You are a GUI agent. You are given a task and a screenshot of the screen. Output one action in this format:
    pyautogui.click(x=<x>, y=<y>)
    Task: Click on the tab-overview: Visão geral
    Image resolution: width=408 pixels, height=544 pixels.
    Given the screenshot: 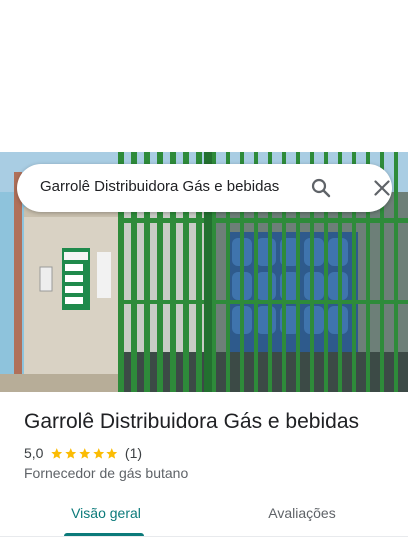 What is the action you would take?
    pyautogui.click(x=106, y=524)
    